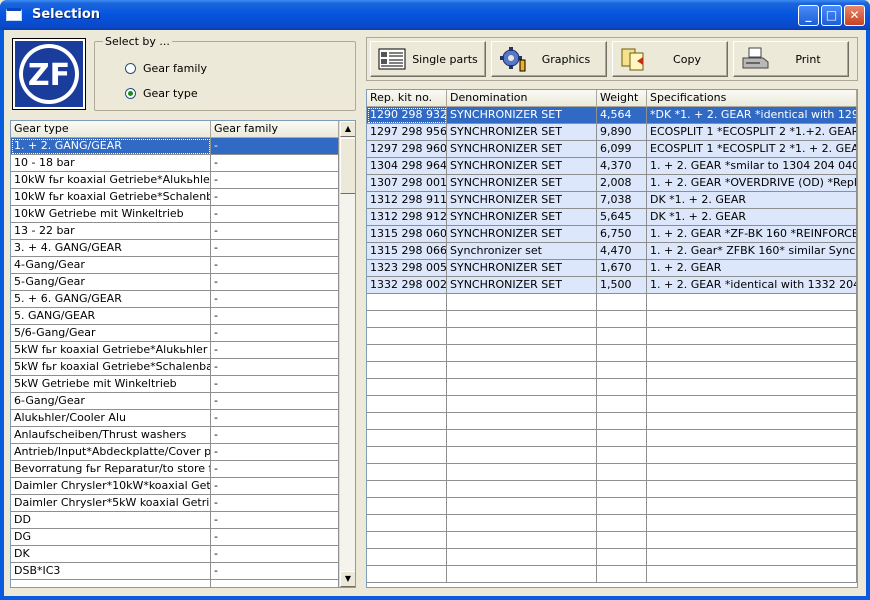 This screenshot has width=870, height=600. What do you see at coordinates (111, 367) in the screenshot?
I see `gear-type-cell: 5kW fьr koaxial Getriebe*Schalenbaukьh` at bounding box center [111, 367].